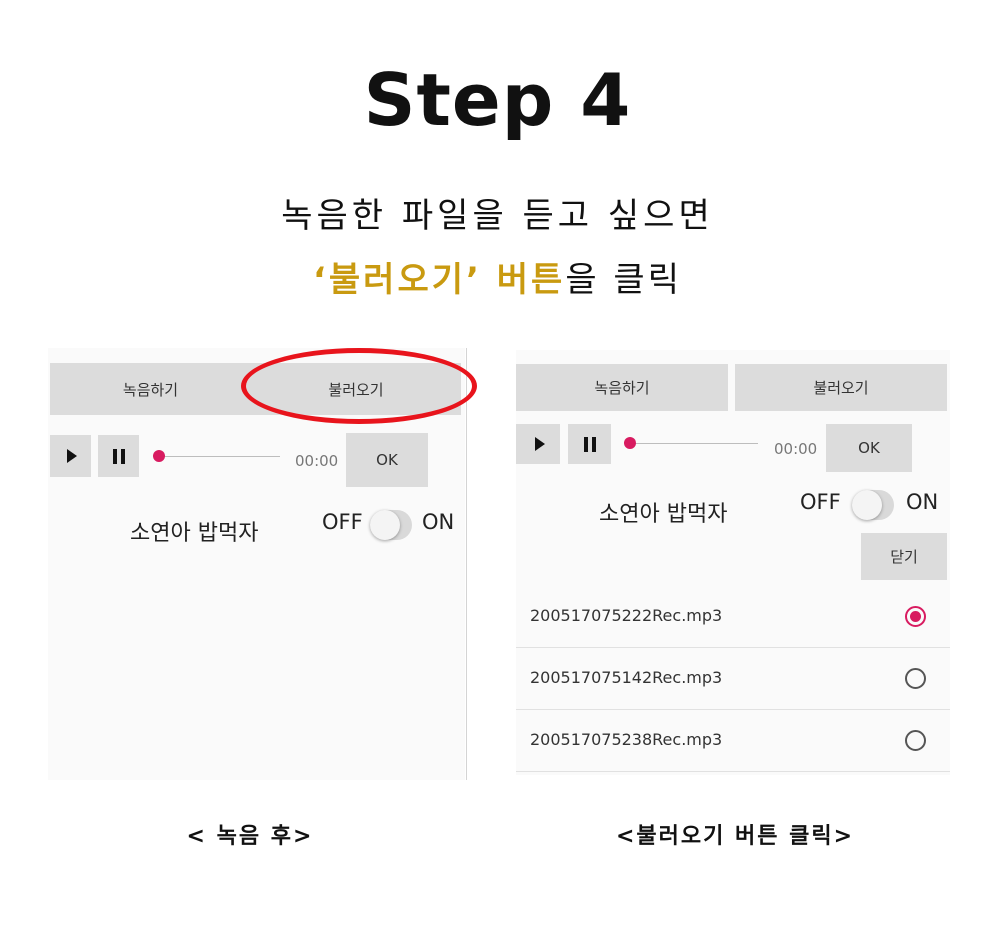  Describe the element at coordinates (626, 739) in the screenshot. I see `file-name: 200517075238Rec.mp3` at that location.